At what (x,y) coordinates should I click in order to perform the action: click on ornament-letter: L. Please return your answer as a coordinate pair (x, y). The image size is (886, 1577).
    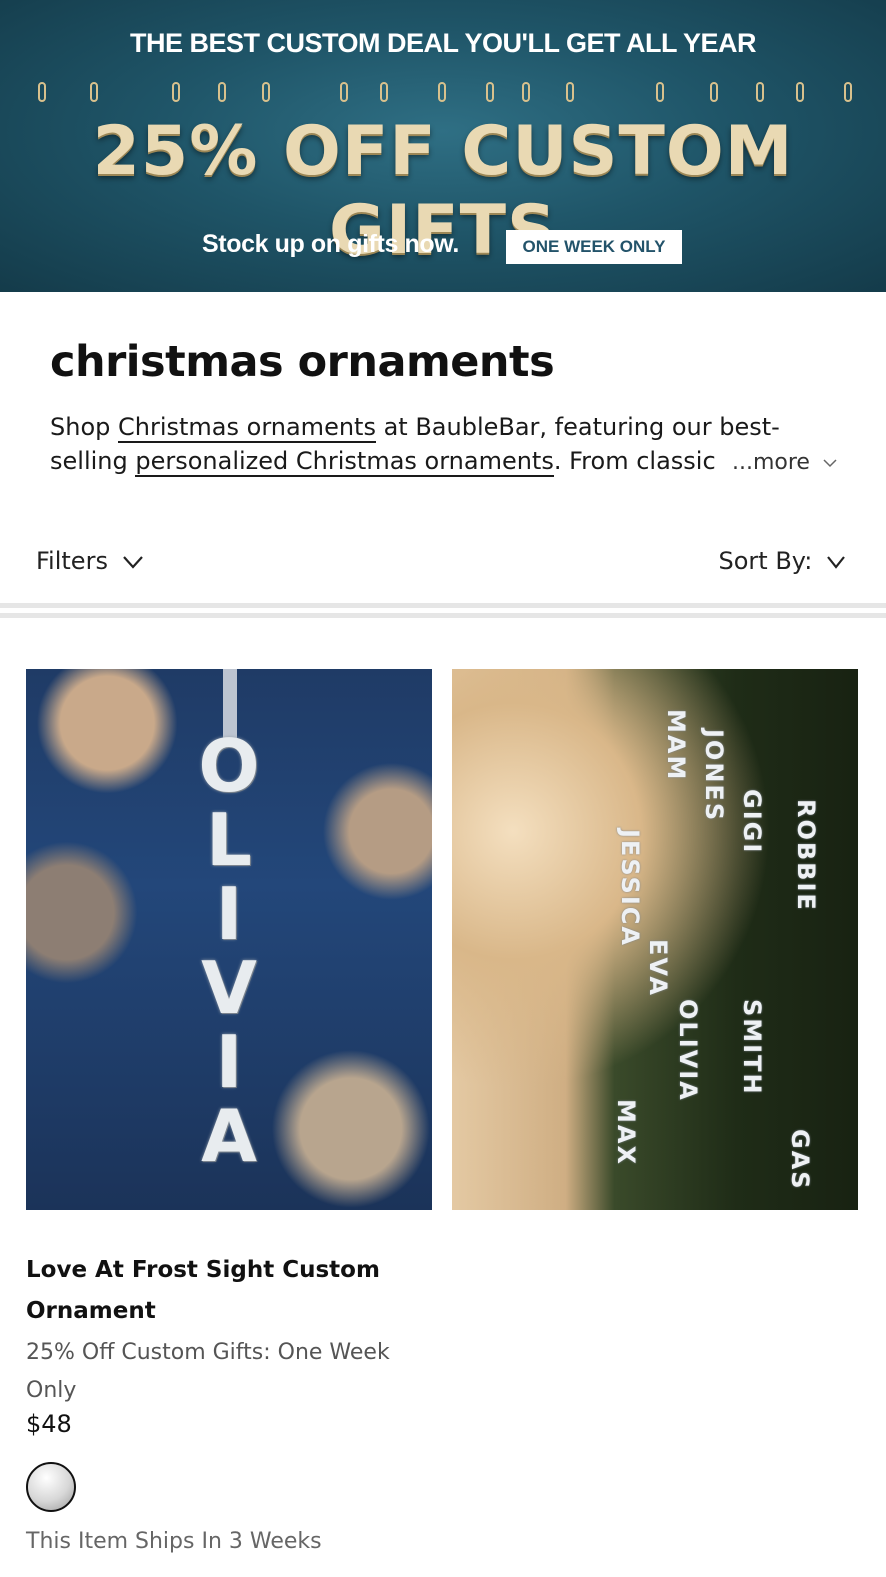
    Looking at the image, I should click on (229, 840).